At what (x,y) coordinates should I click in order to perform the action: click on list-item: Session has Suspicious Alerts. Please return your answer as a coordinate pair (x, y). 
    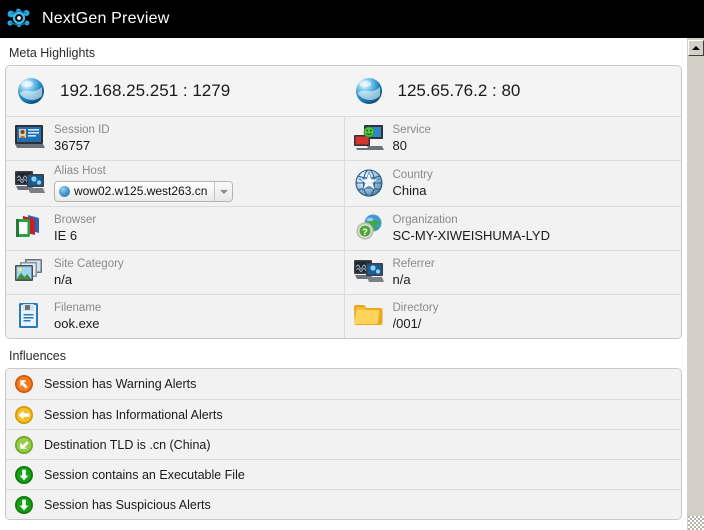
    Looking at the image, I should click on (343, 504).